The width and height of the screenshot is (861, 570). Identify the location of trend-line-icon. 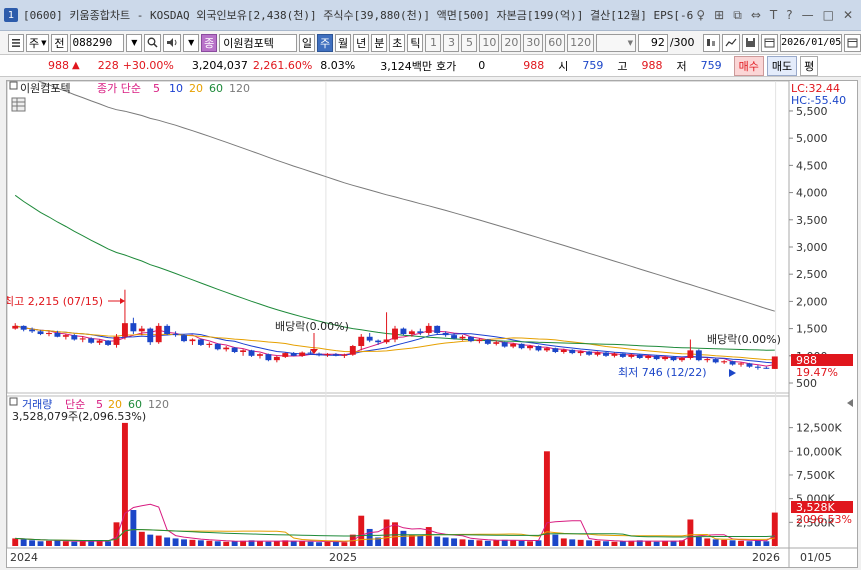
(731, 42).